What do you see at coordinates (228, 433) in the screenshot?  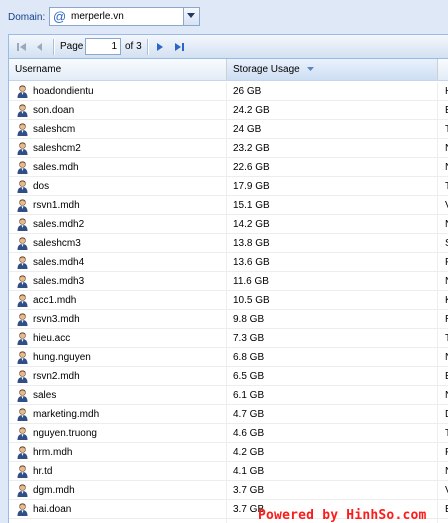 I see `table-row: nguyen.truong4.6 GBT` at bounding box center [228, 433].